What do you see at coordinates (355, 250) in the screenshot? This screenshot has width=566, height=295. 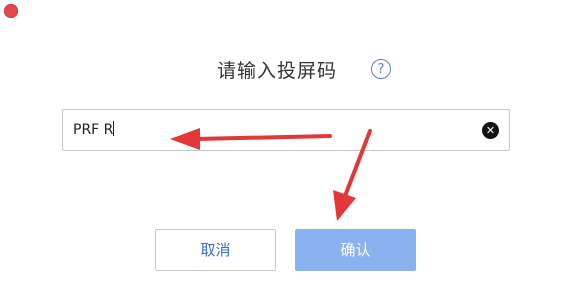 I see `confirm-button: 确认` at bounding box center [355, 250].